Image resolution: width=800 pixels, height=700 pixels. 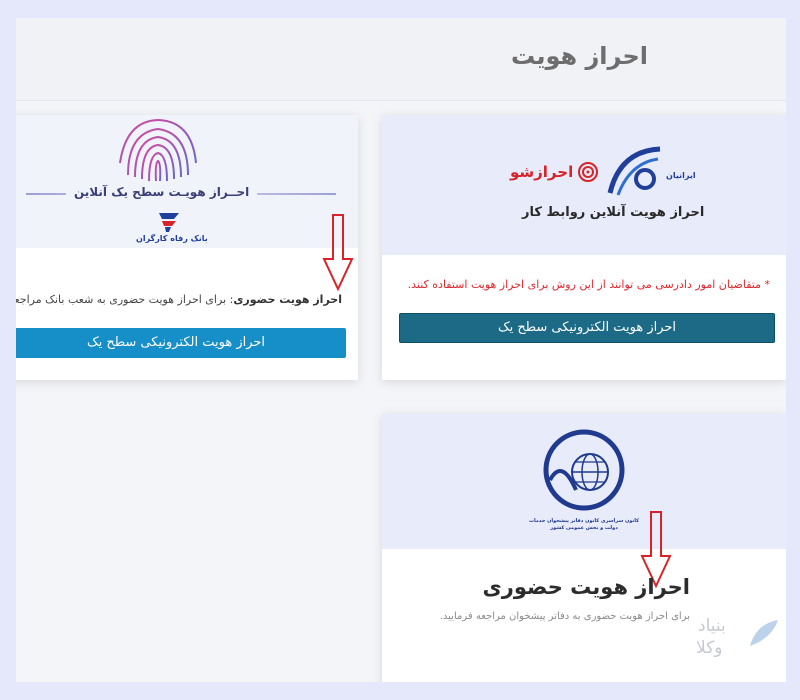 What do you see at coordinates (169, 222) in the screenshot?
I see `bank-refah-logo-icon` at bounding box center [169, 222].